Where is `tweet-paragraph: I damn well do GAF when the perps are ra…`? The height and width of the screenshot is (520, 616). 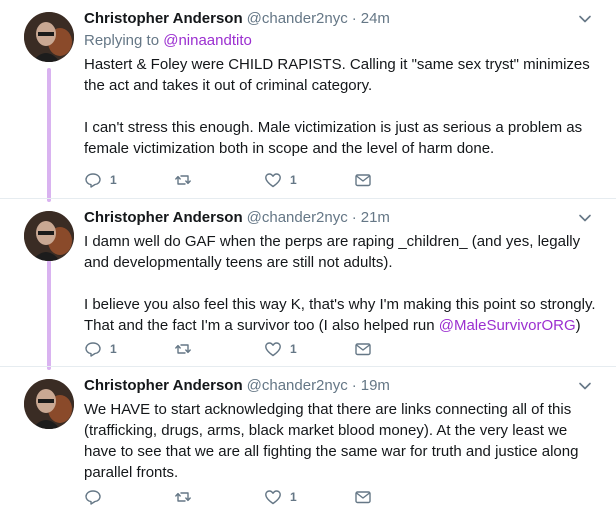 tweet-paragraph: I damn well do GAF when the perps are ra… is located at coordinates (332, 252).